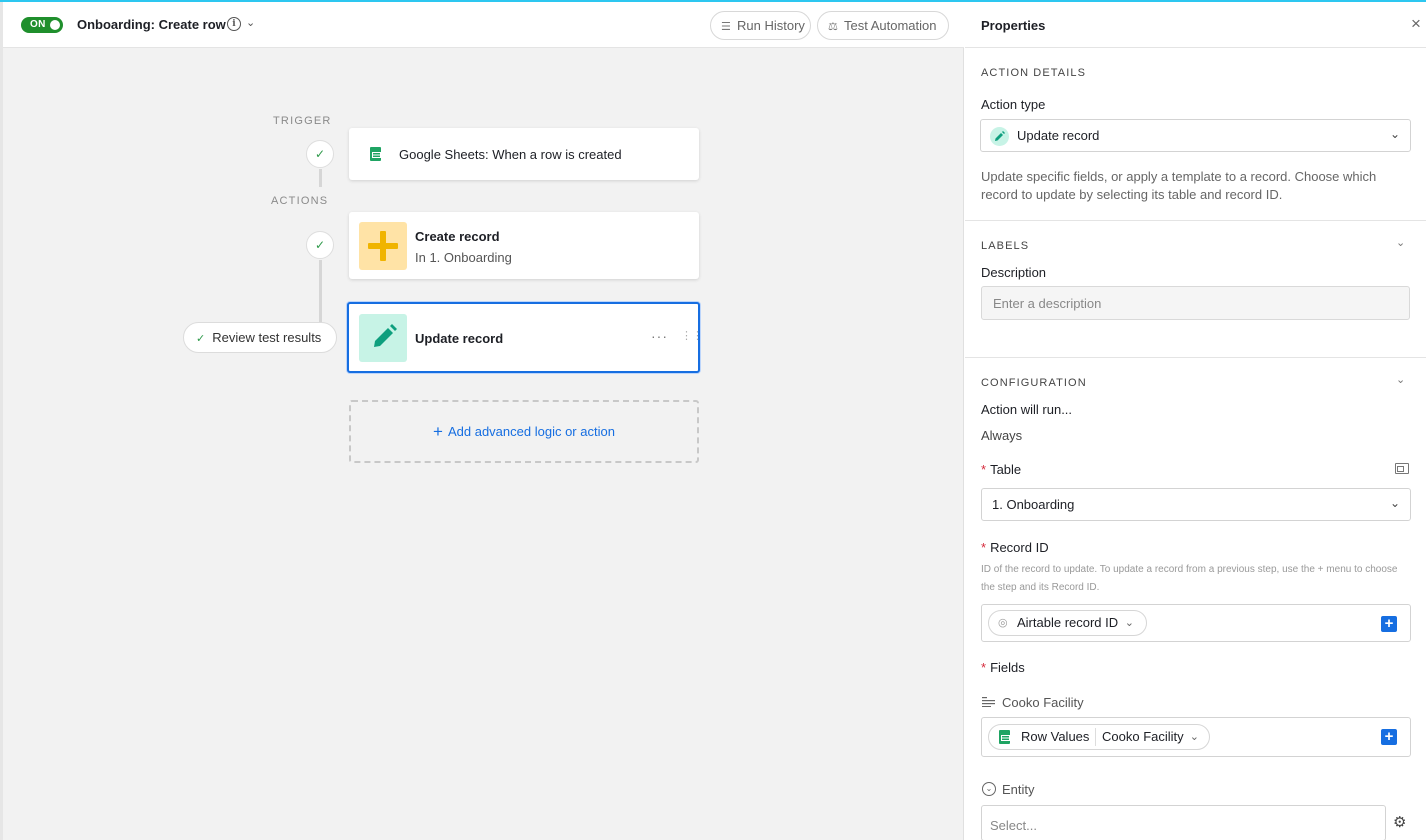  Describe the element at coordinates (692, 336) in the screenshot. I see `drag-handle-icon: ⋮⋮` at that location.